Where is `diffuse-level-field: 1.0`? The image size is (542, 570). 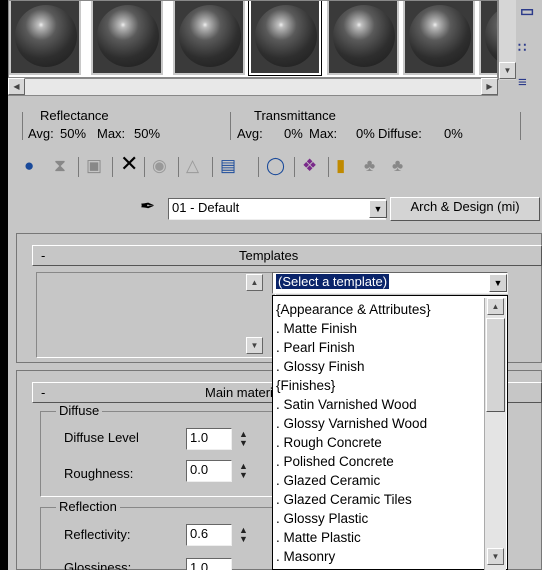
diffuse-level-field: 1.0 is located at coordinates (209, 439).